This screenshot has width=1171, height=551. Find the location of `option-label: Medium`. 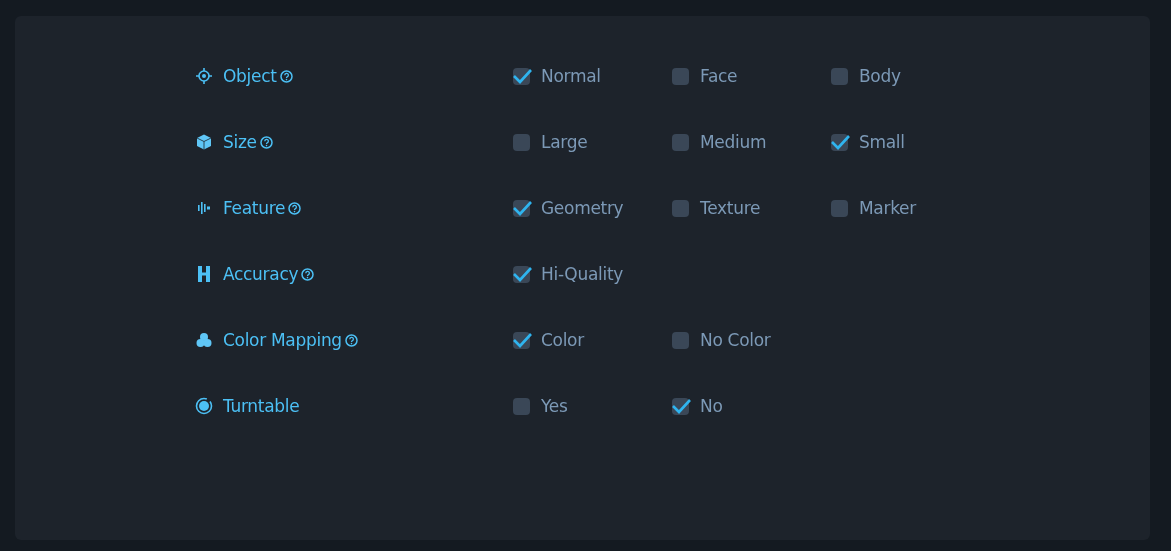

option-label: Medium is located at coordinates (733, 142).